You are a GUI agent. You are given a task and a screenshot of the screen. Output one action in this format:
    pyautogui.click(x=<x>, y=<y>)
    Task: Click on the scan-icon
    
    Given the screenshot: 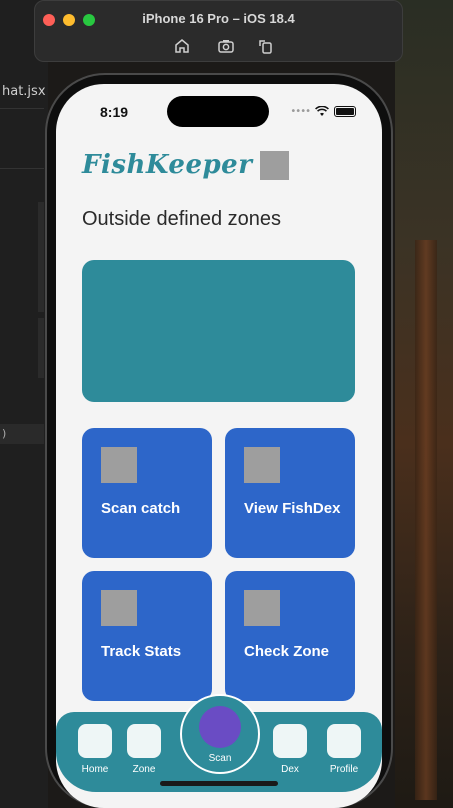 What is the action you would take?
    pyautogui.click(x=220, y=727)
    